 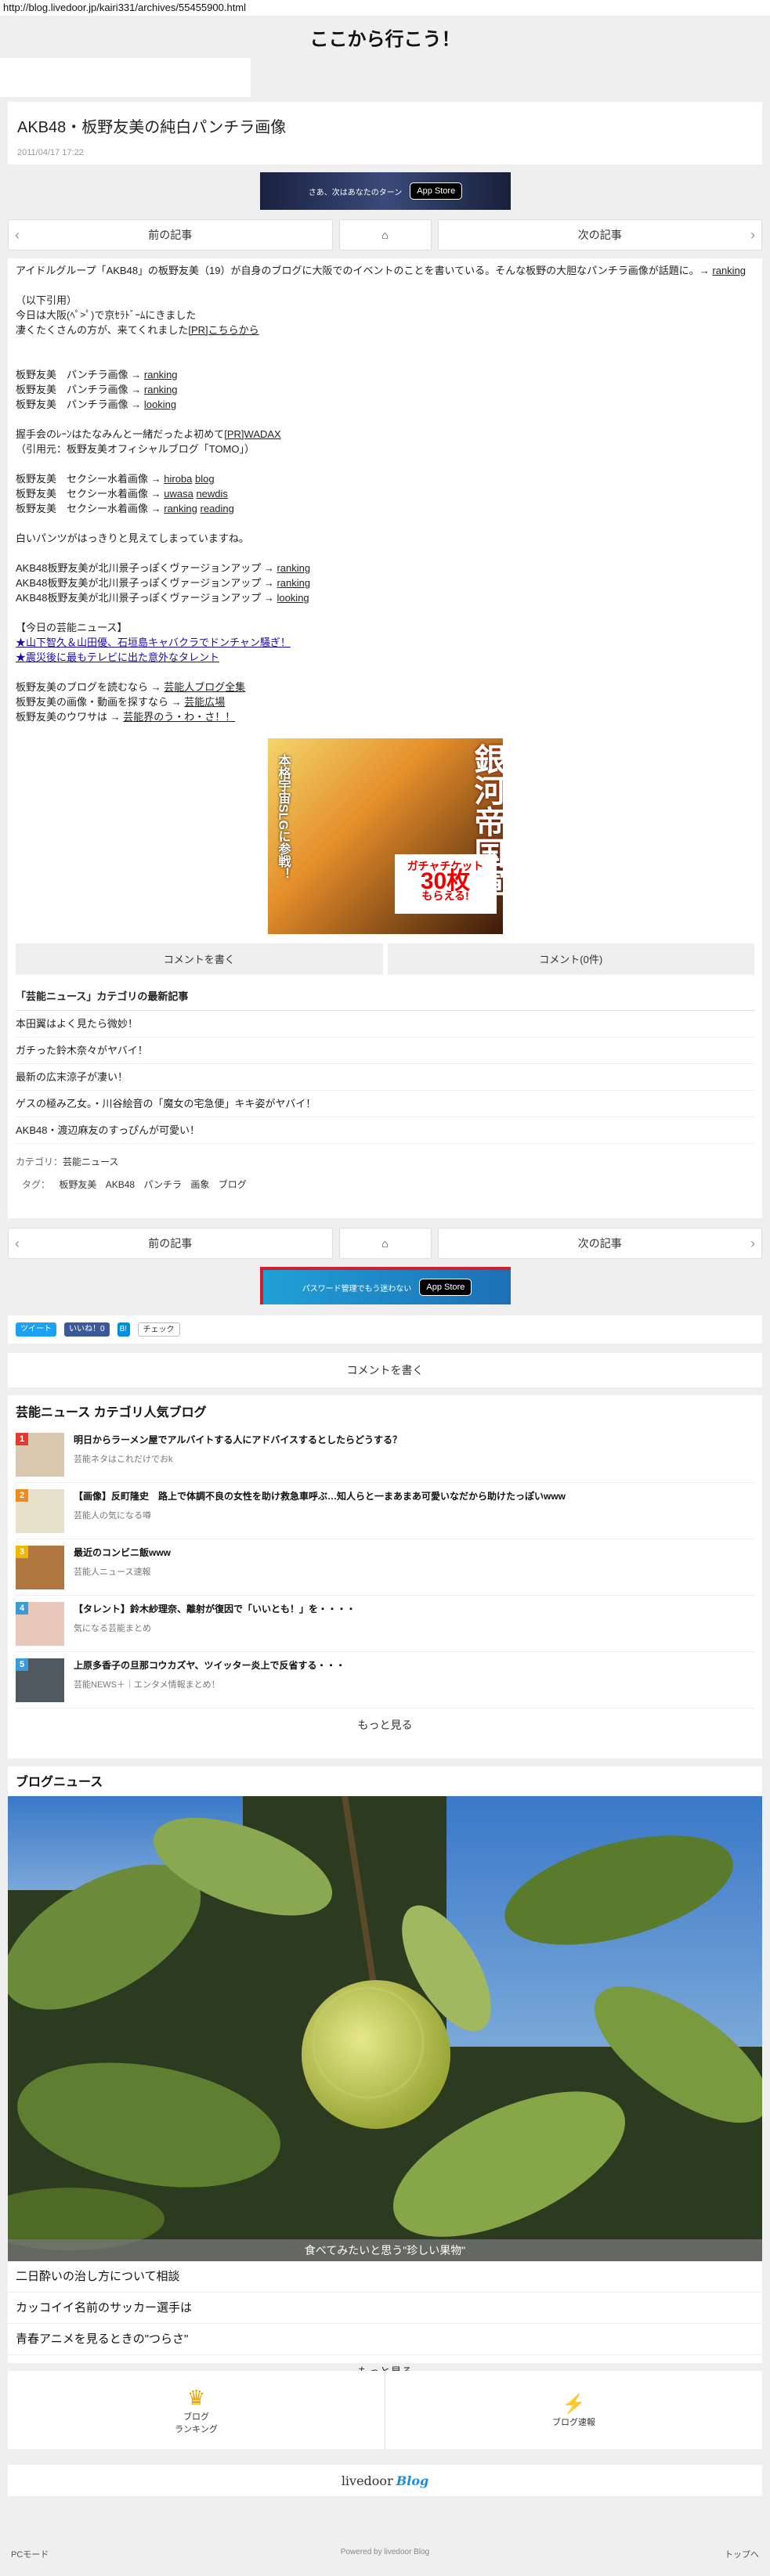 I want to click on app-banner: パスワード管理でもう迷わない App Store, so click(x=385, y=1285).